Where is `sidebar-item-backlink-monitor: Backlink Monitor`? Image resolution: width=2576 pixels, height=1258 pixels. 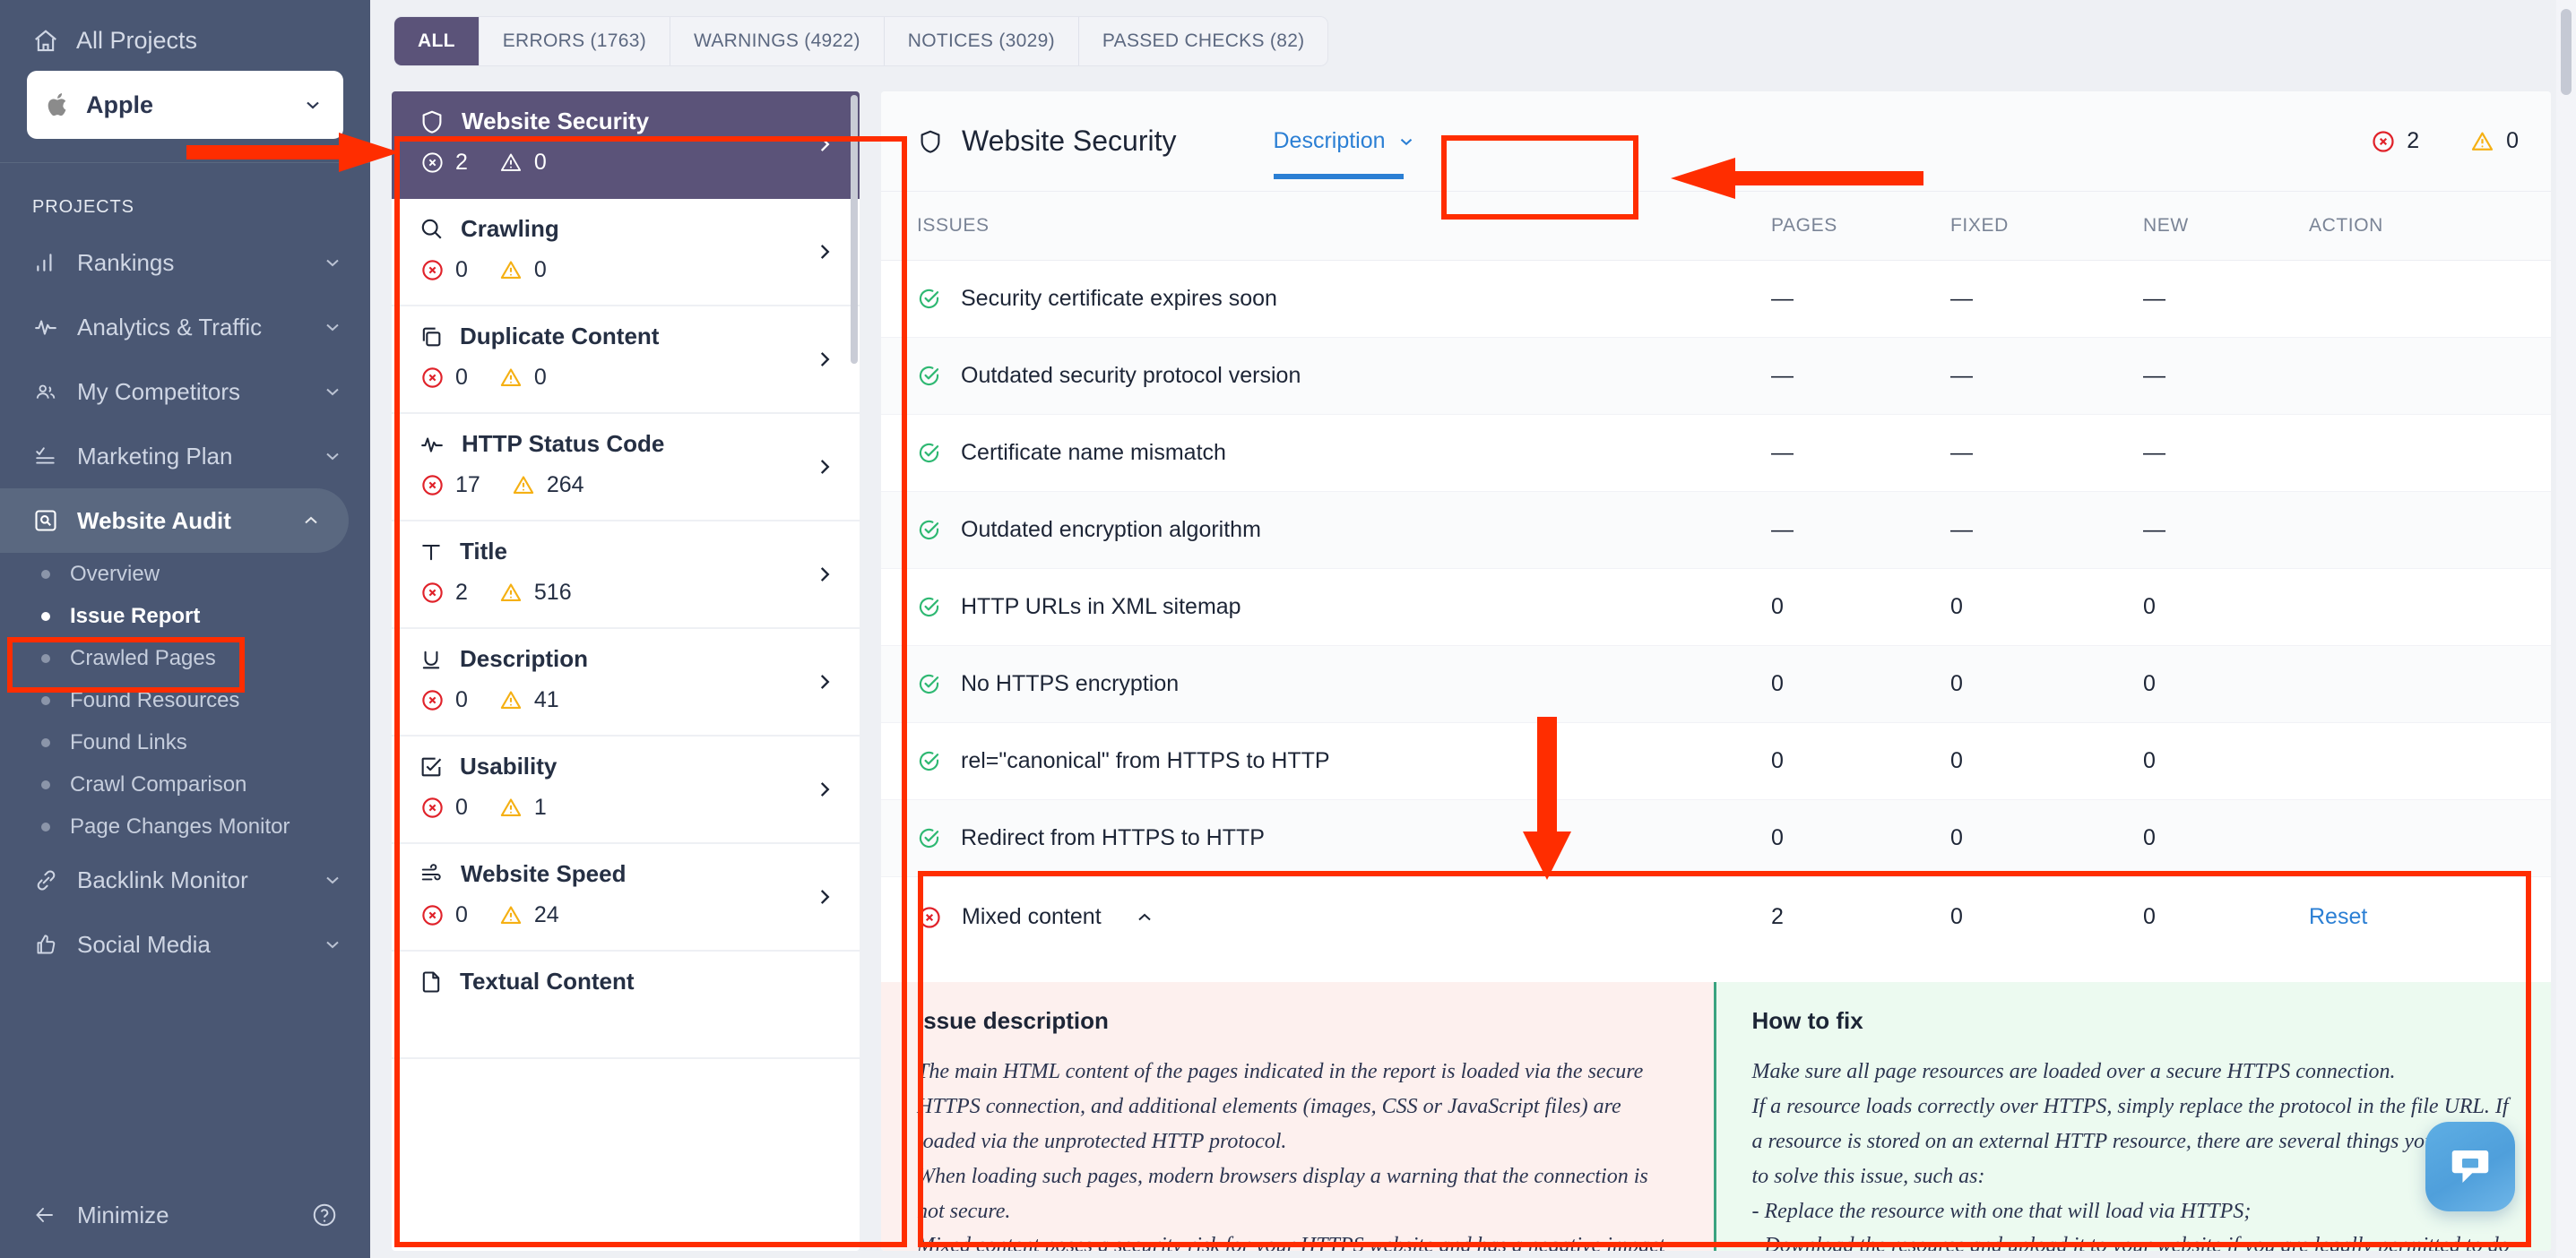
sidebar-item-backlink-monitor: Backlink Monitor is located at coordinates (185, 880).